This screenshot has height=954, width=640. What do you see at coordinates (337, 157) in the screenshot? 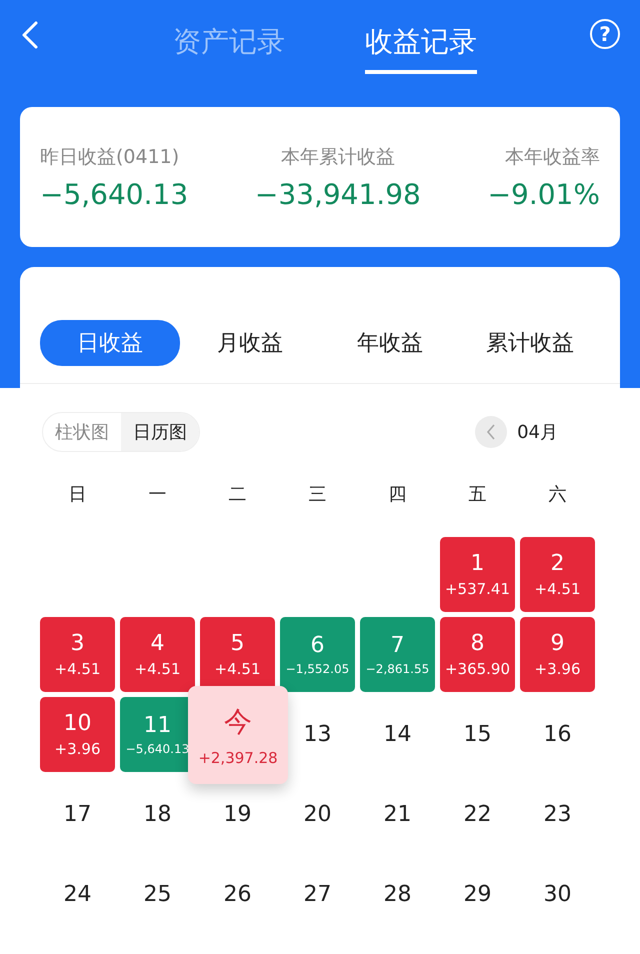
I see `summary-label: 本年累计收益` at bounding box center [337, 157].